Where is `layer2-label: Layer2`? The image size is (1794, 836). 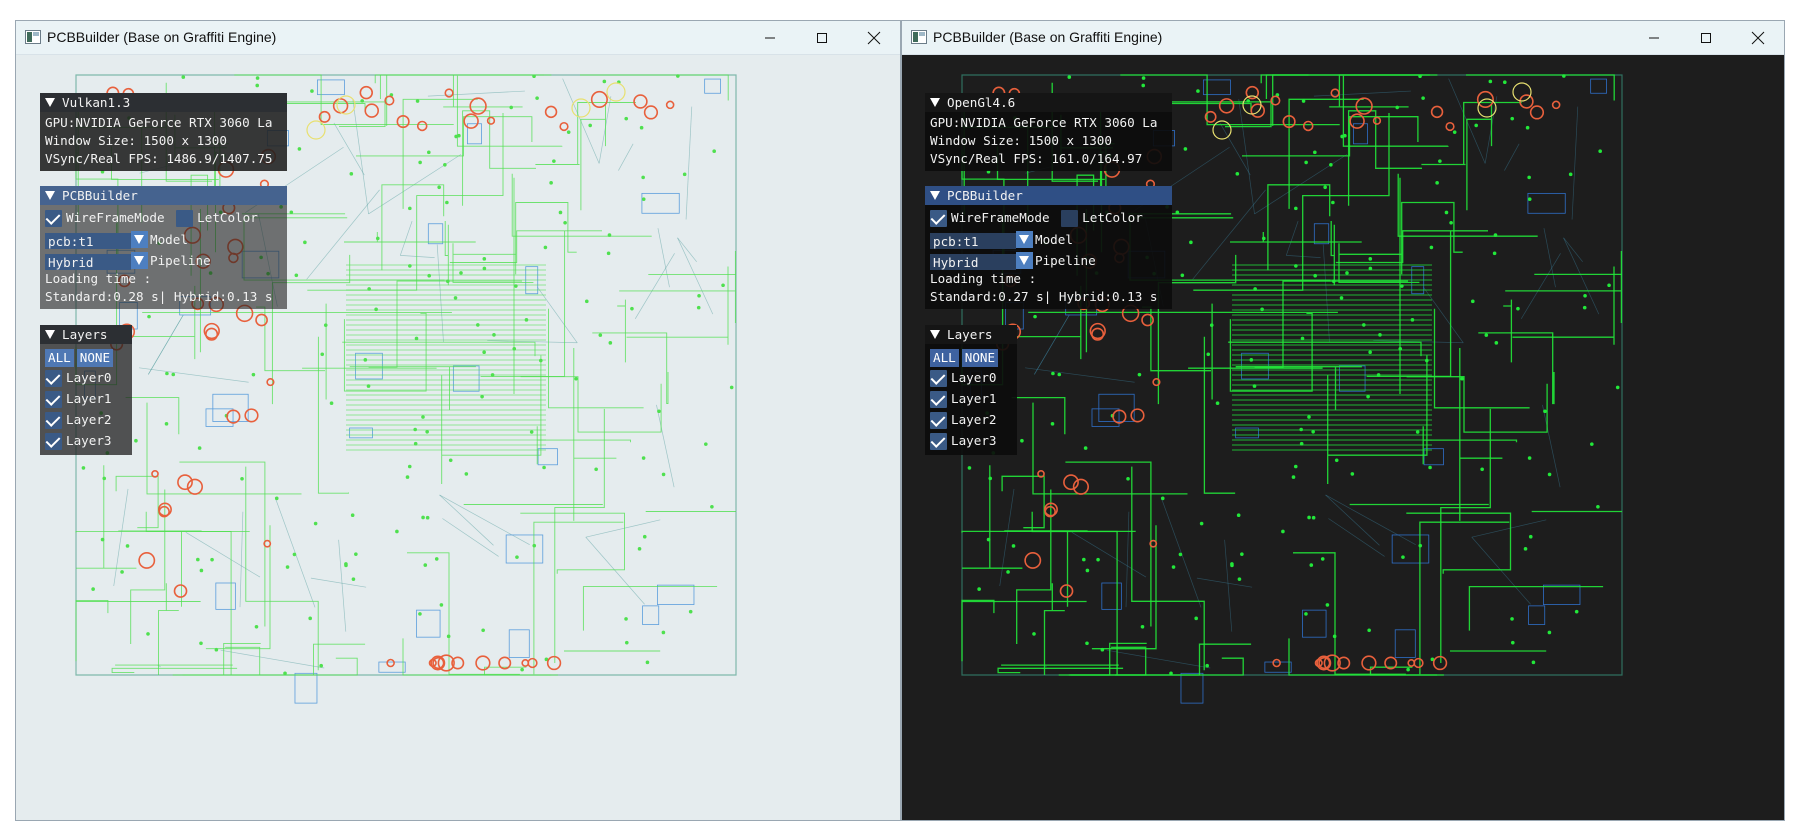 layer2-label: Layer2 is located at coordinates (974, 419).